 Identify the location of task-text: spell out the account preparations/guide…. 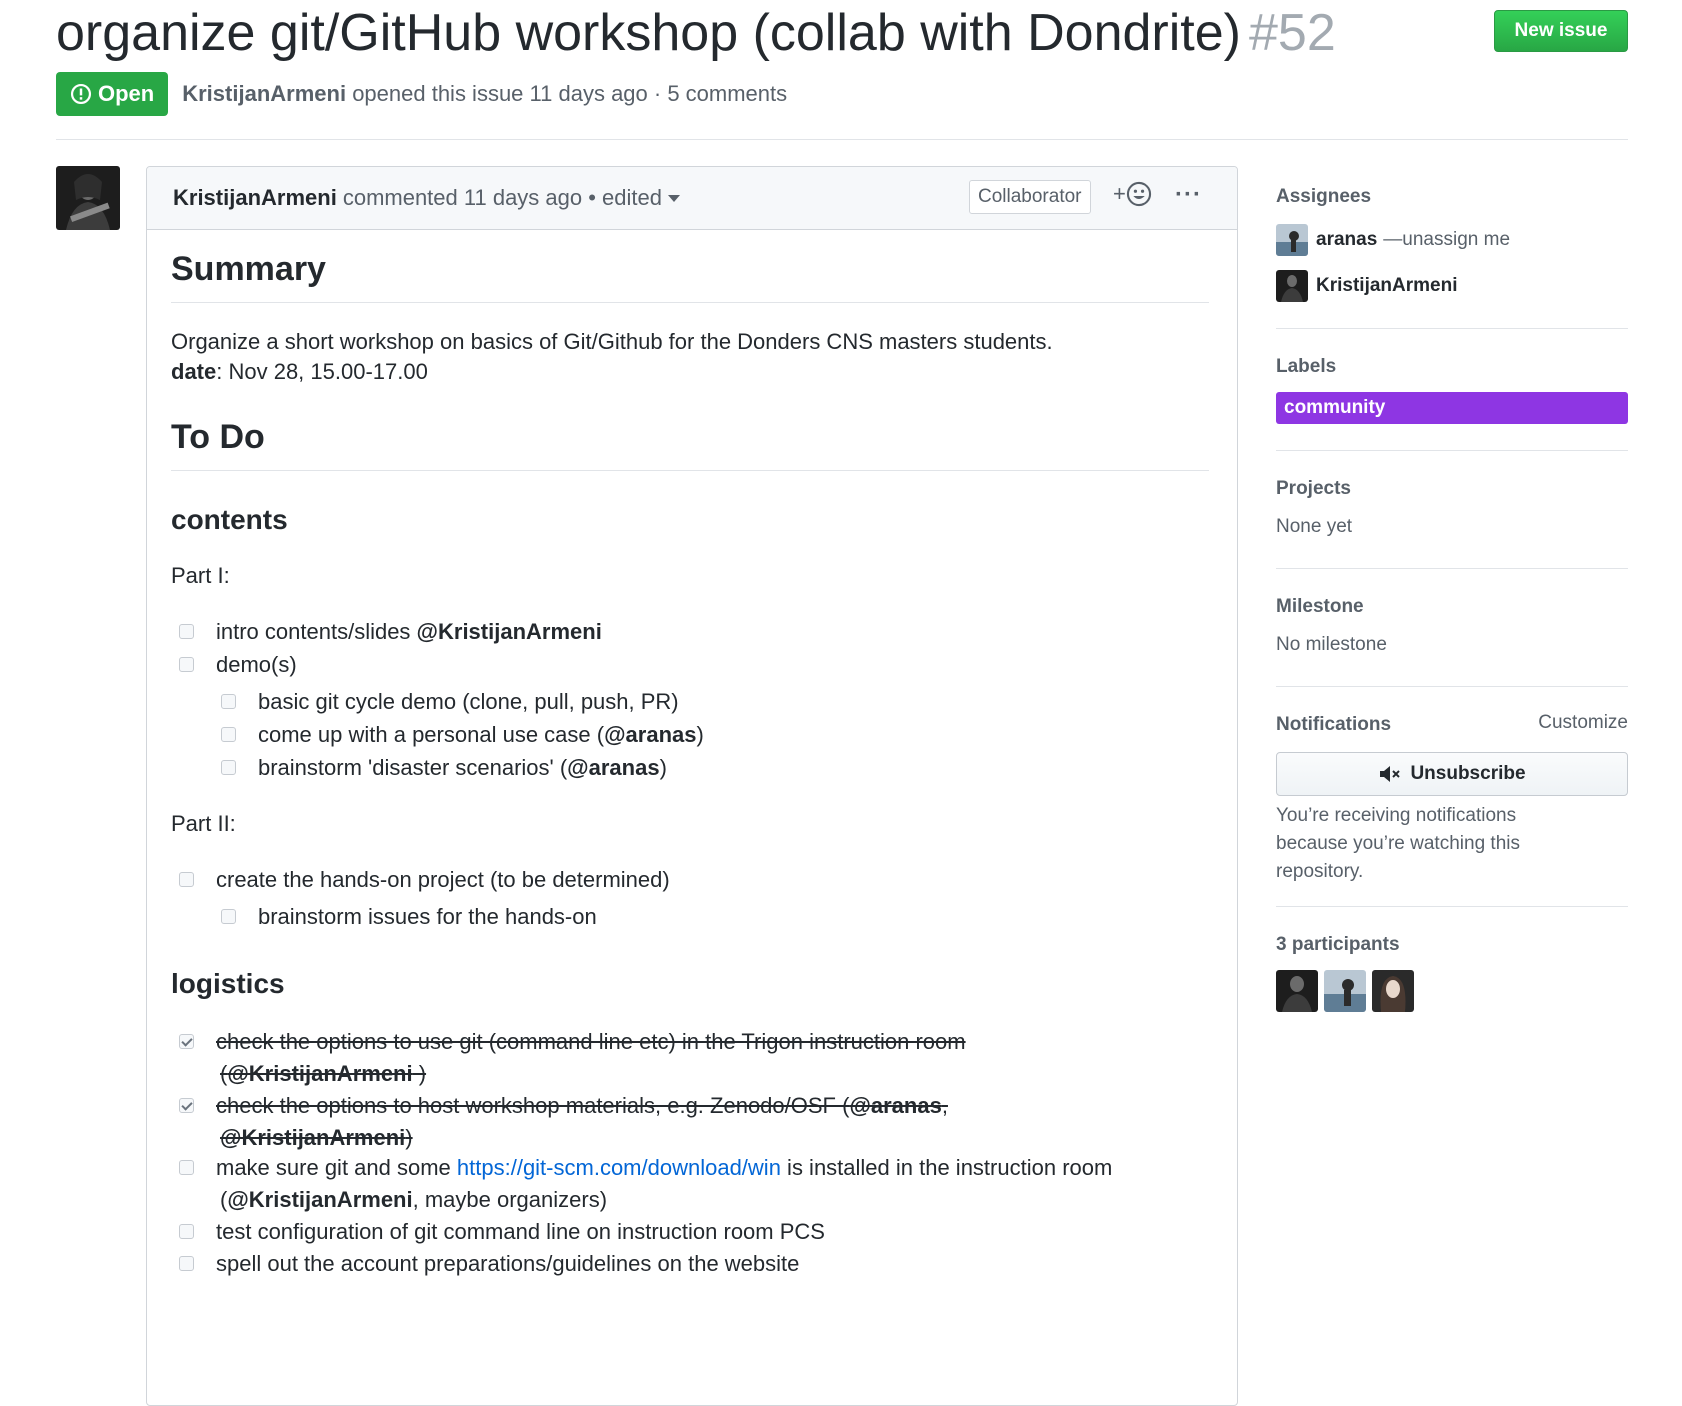
(508, 1263).